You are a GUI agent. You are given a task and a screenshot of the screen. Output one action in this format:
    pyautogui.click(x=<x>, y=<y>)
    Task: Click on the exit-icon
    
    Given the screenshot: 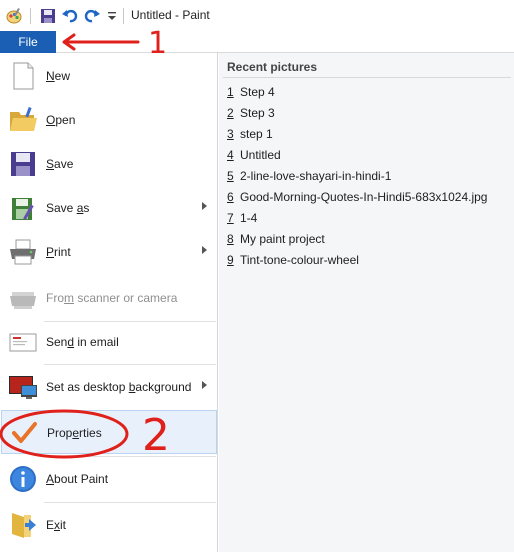 What is the action you would take?
    pyautogui.click(x=23, y=525)
    